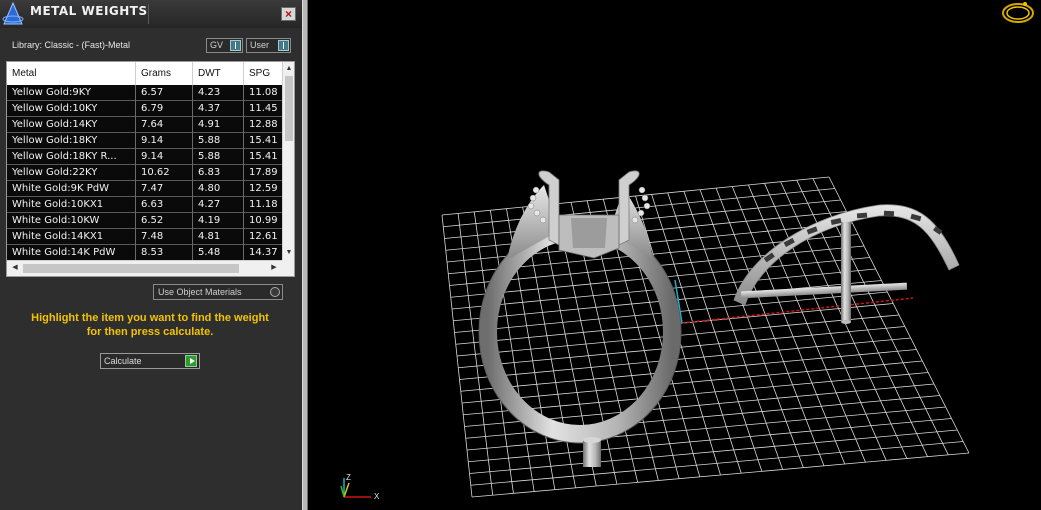  I want to click on gv-select: GV, so click(224, 45).